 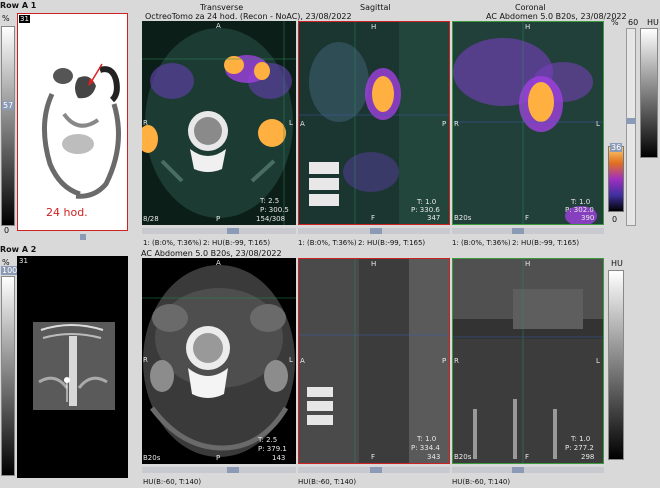 I want to click on row1-ctx-4: 2: HU(B:-99, T:165), so click(x=392, y=243).